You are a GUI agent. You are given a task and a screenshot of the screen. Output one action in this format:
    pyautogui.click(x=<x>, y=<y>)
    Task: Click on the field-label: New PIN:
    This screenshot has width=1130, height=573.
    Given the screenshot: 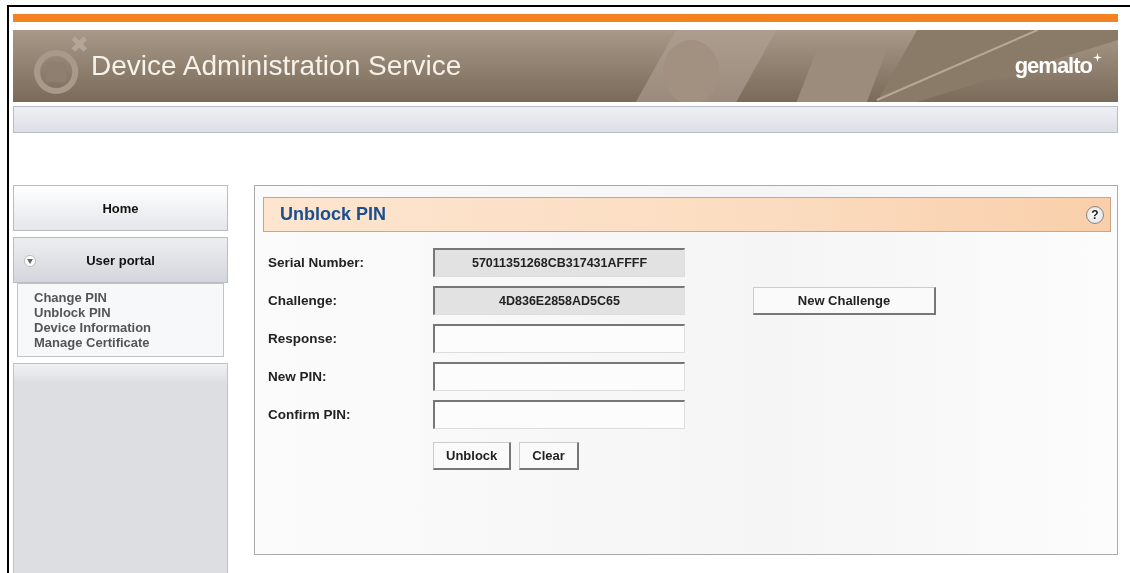 What is the action you would take?
    pyautogui.click(x=298, y=376)
    